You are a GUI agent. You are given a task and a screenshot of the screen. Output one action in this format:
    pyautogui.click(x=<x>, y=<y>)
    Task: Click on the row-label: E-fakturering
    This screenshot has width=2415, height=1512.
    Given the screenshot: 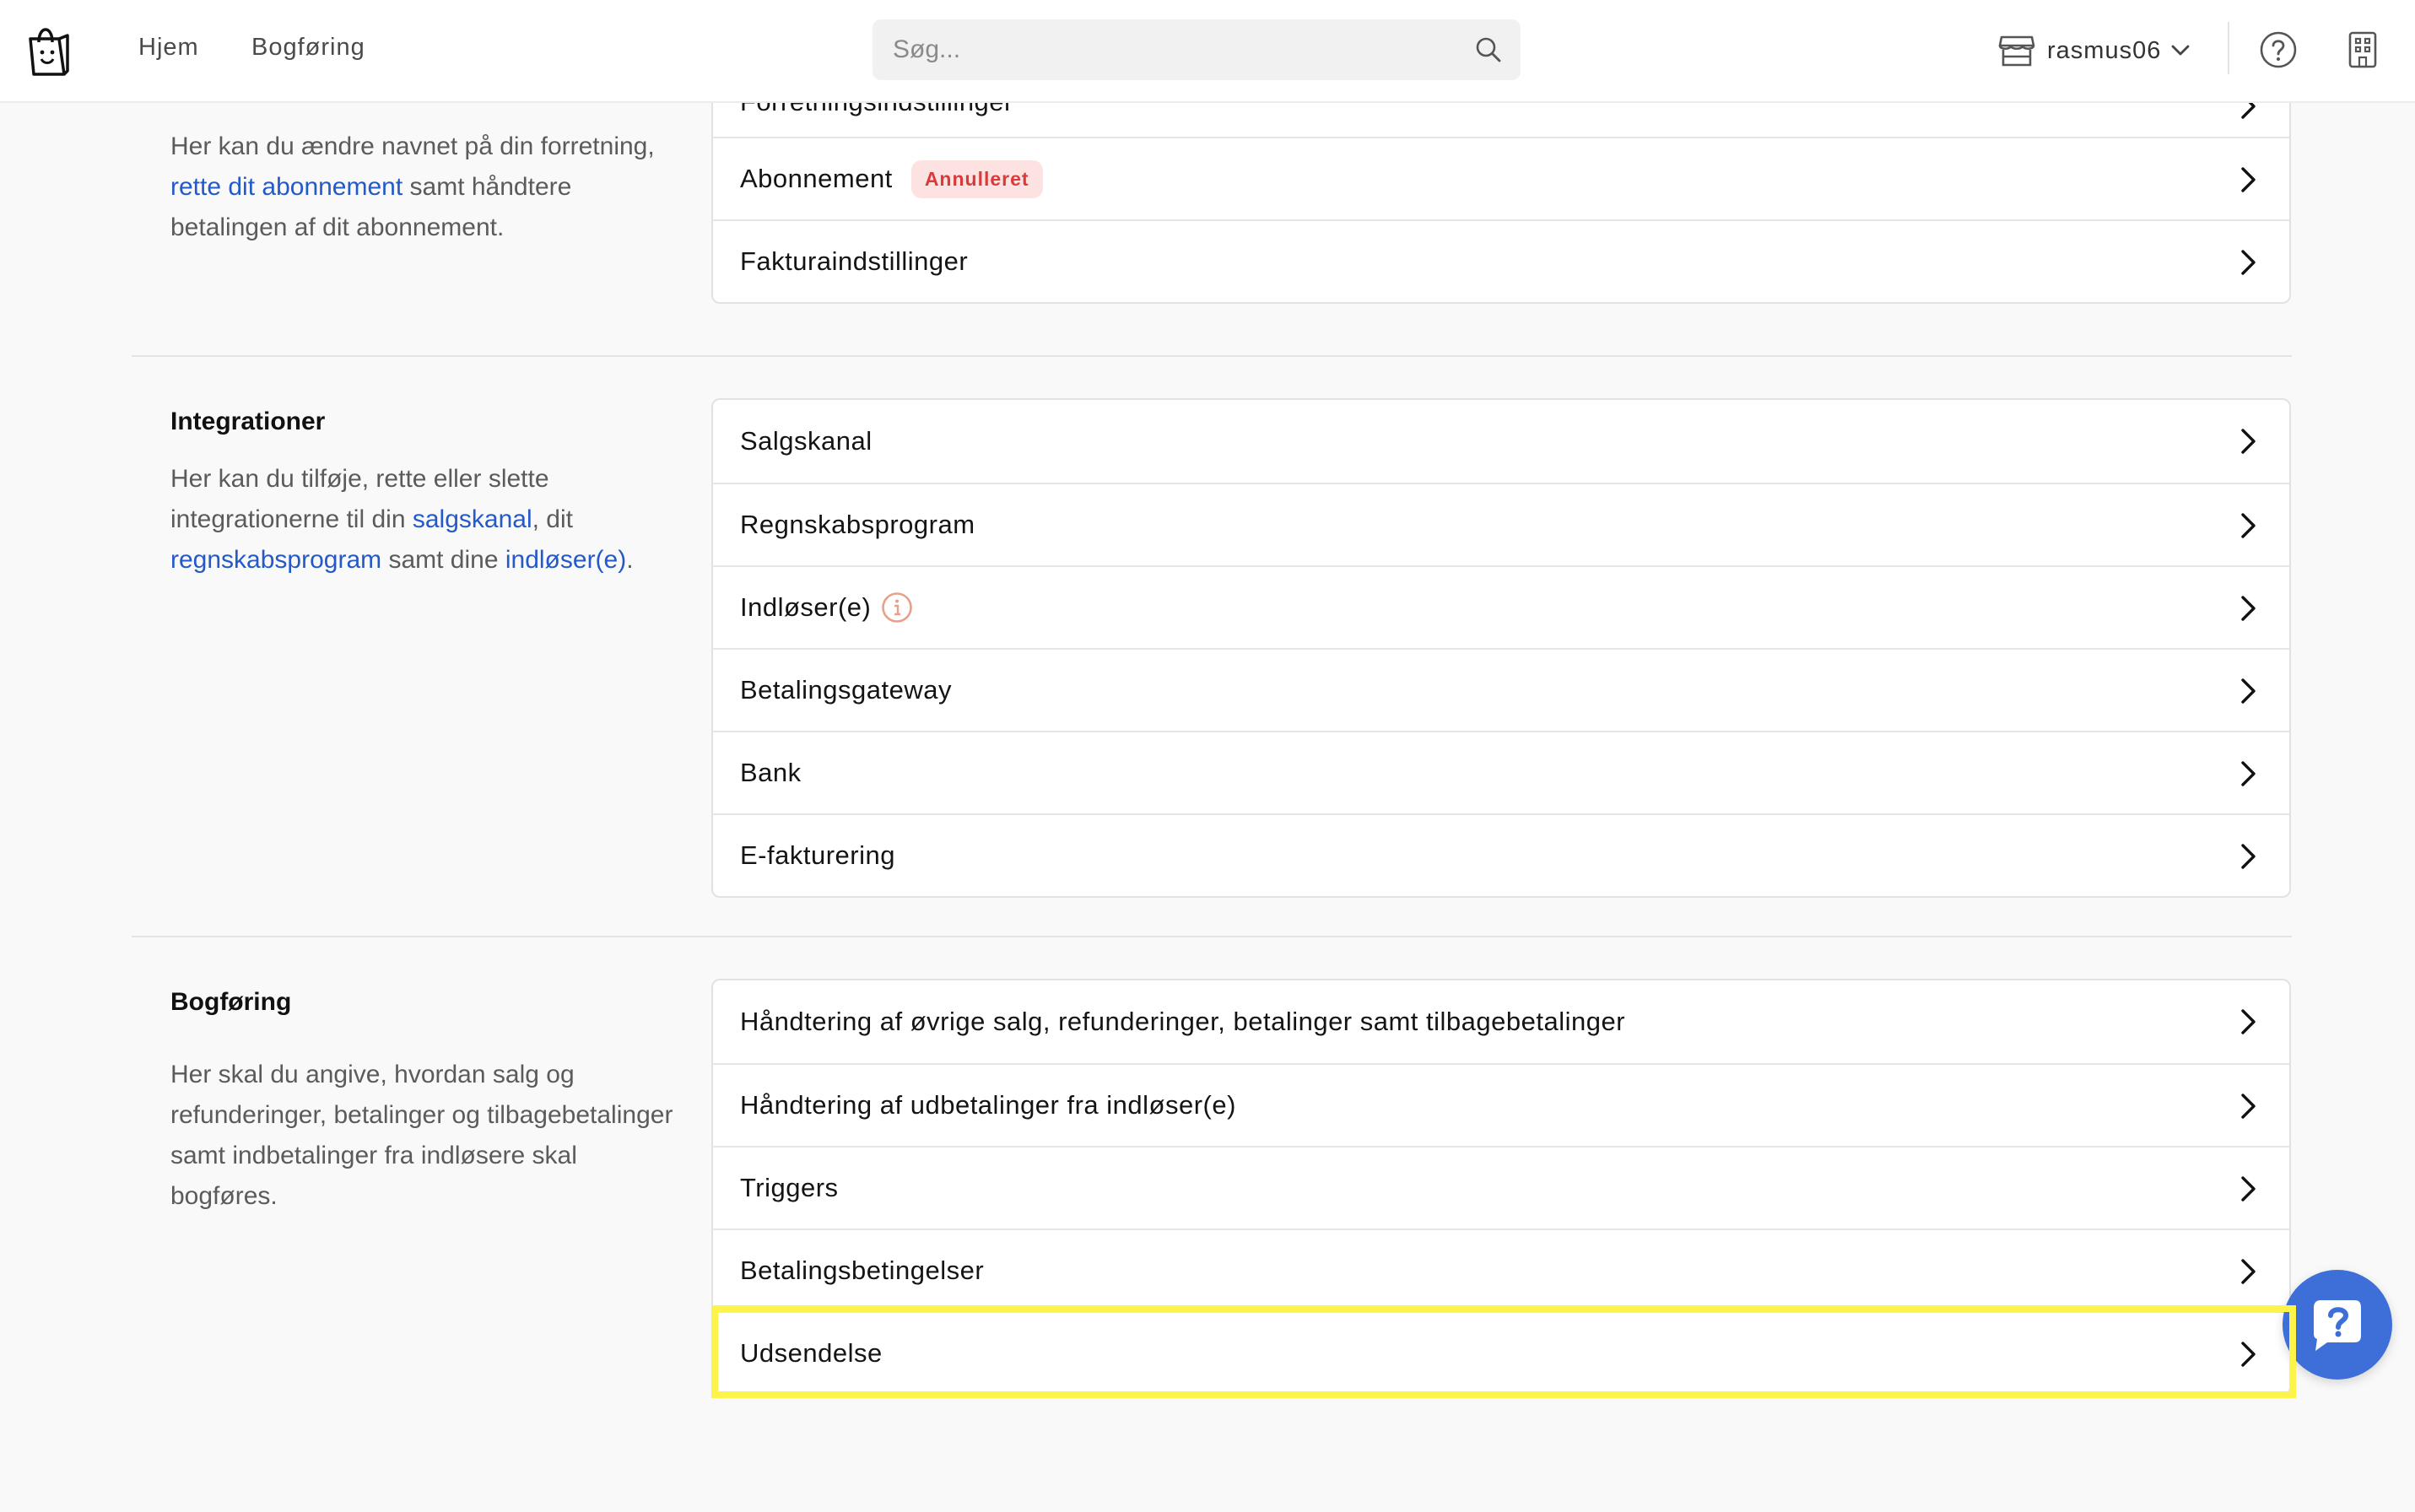 What is the action you would take?
    pyautogui.click(x=818, y=855)
    